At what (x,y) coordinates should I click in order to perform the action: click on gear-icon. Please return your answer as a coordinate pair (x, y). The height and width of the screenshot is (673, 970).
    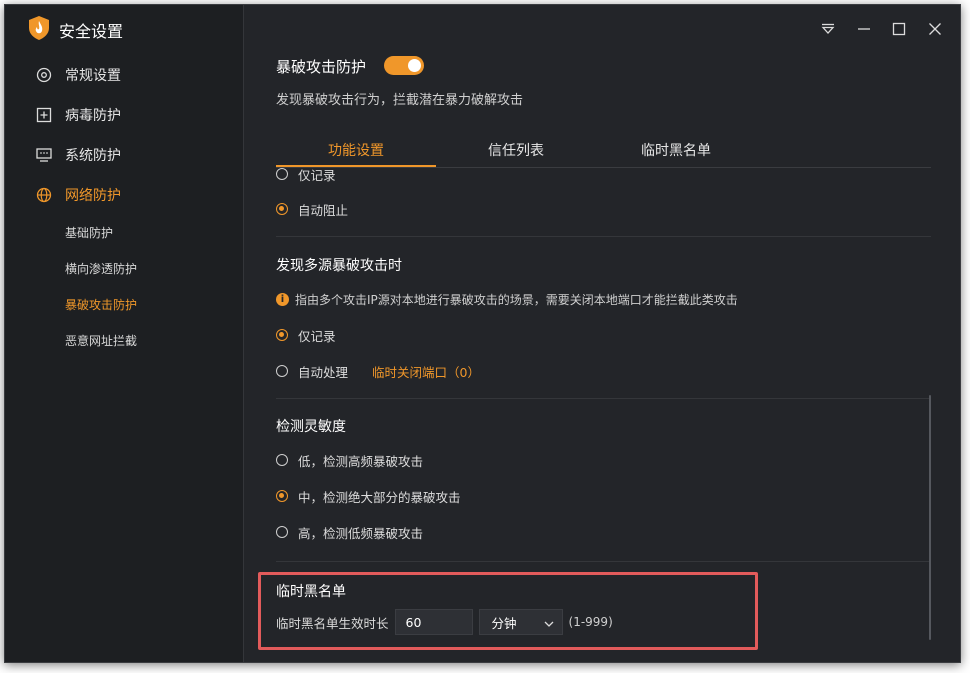
    Looking at the image, I should click on (44, 75).